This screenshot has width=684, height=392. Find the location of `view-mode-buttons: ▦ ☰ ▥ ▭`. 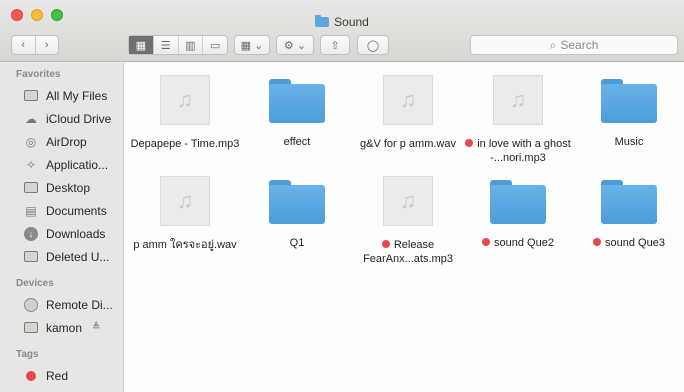

view-mode-buttons: ▦ ☰ ▥ ▭ is located at coordinates (178, 45).